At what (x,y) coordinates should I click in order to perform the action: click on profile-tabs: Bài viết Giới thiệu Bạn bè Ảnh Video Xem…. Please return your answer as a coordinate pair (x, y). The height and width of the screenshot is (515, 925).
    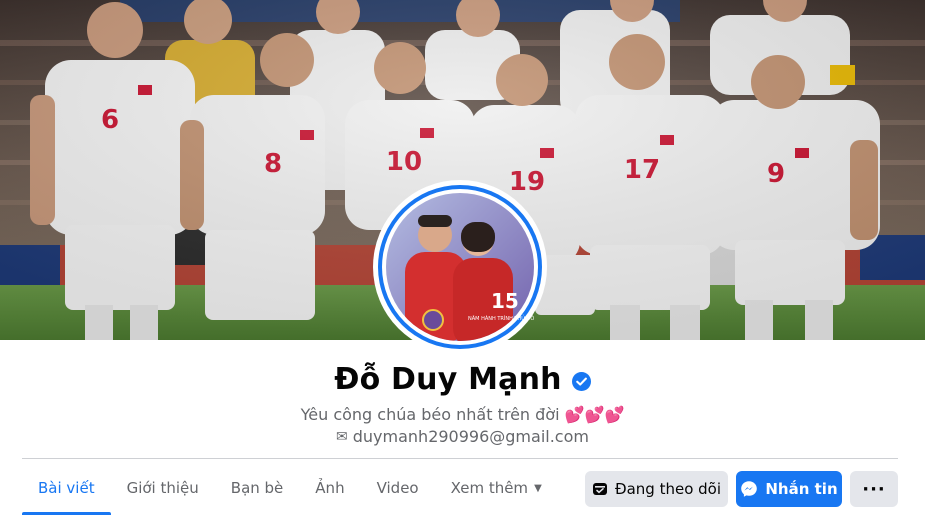
    Looking at the image, I should click on (290, 487).